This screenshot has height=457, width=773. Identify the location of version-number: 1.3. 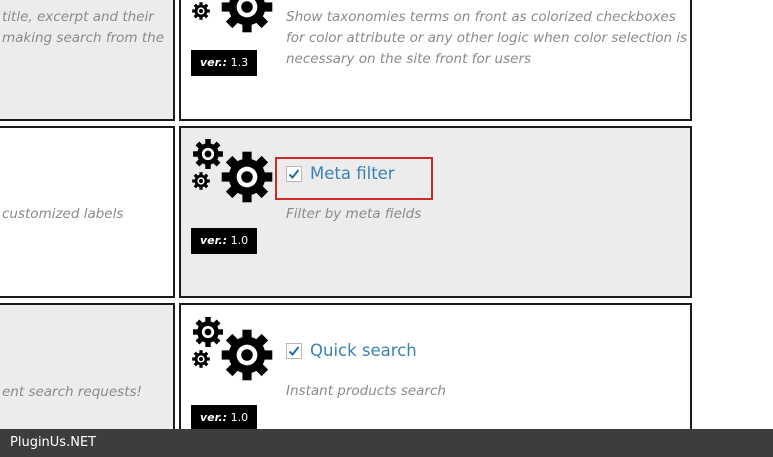
(239, 62).